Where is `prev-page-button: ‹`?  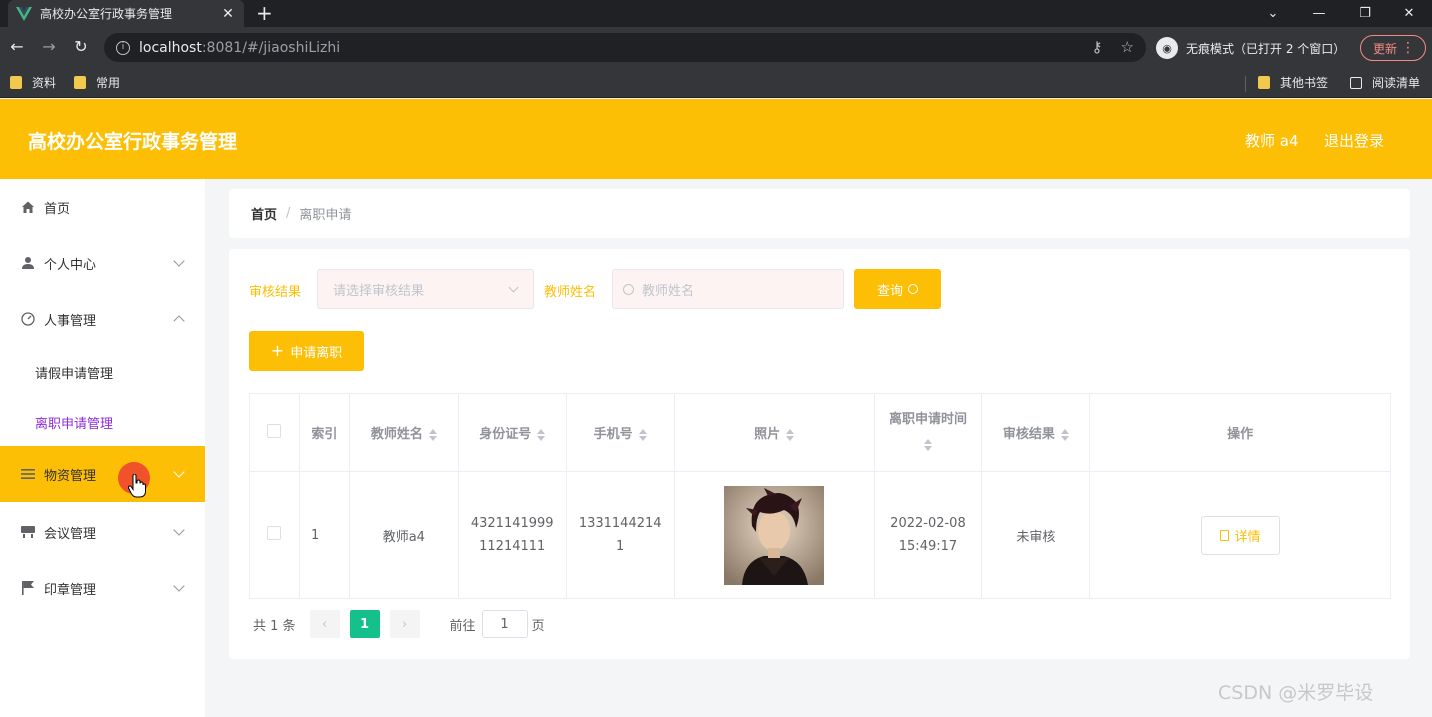 prev-page-button: ‹ is located at coordinates (324, 624).